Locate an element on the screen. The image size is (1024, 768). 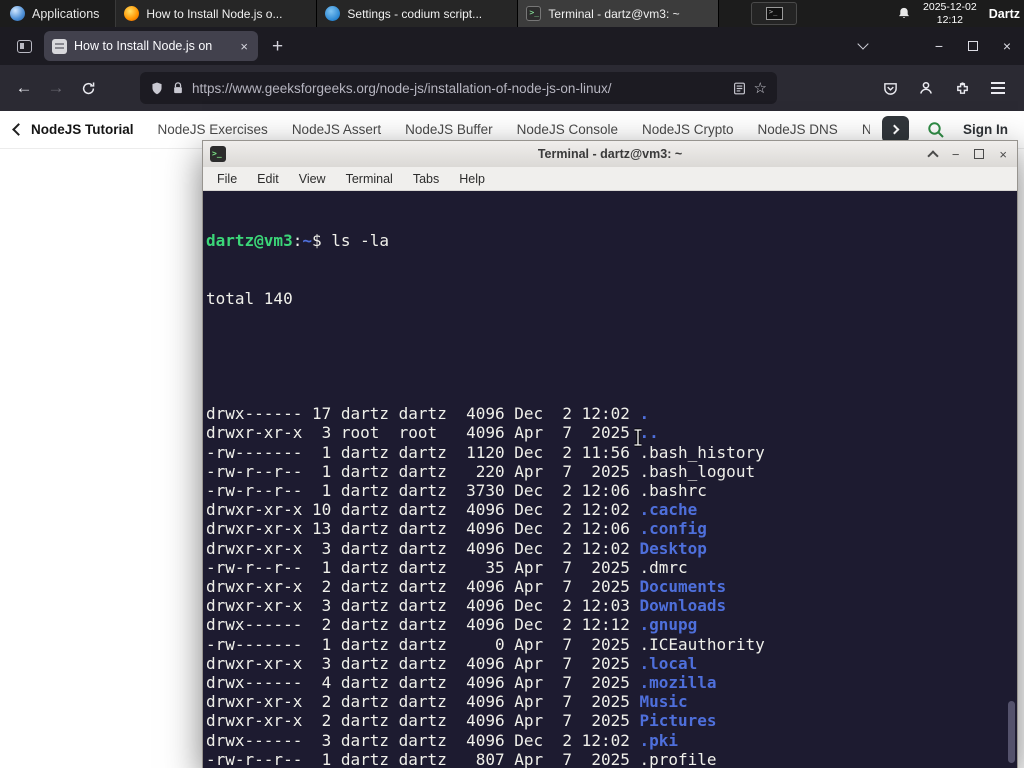
prompt-line: dartz@vm3:~$ ls -la is located at coordinates (611, 240).